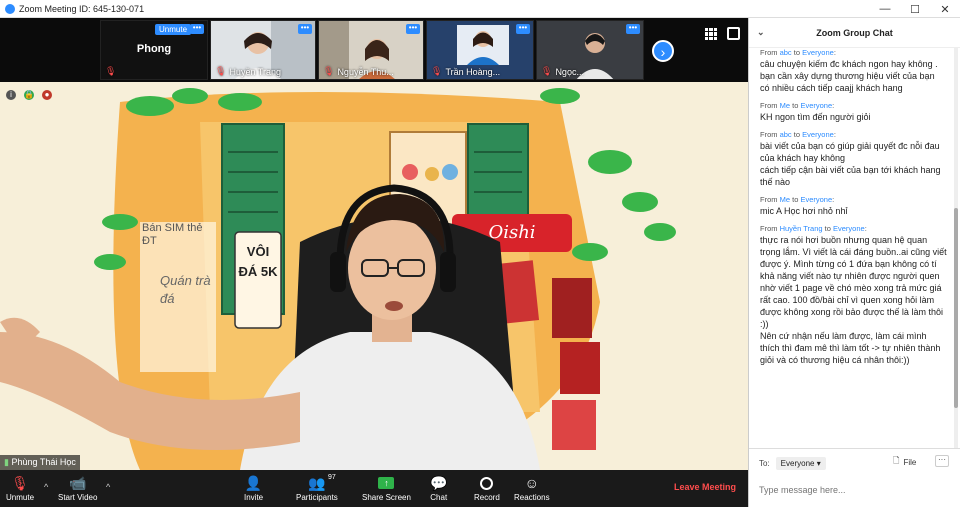  I want to click on message-header: From Me to Everyone:, so click(797, 105).